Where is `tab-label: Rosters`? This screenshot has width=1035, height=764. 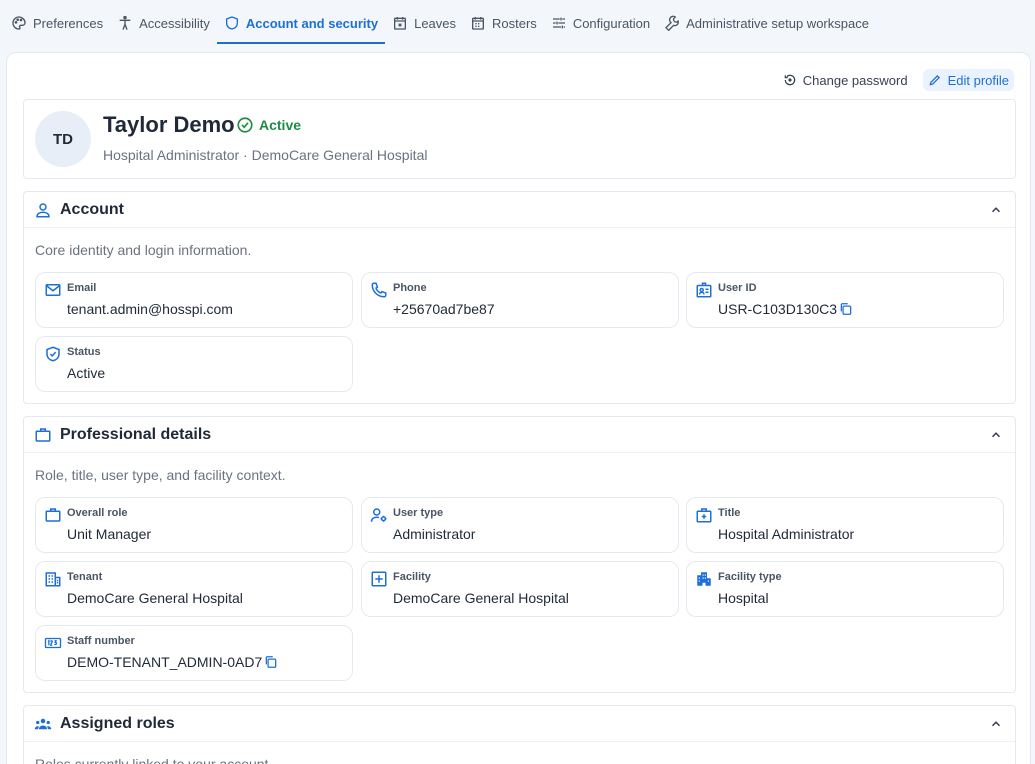
tab-label: Rosters is located at coordinates (514, 23).